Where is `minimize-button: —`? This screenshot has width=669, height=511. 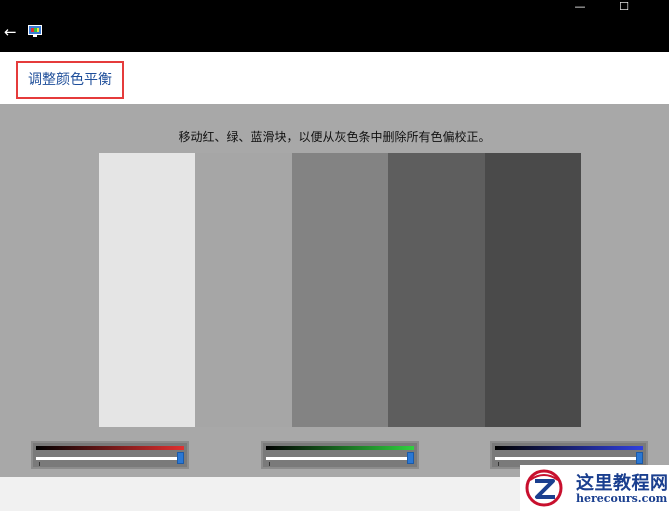 minimize-button: — is located at coordinates (580, 8).